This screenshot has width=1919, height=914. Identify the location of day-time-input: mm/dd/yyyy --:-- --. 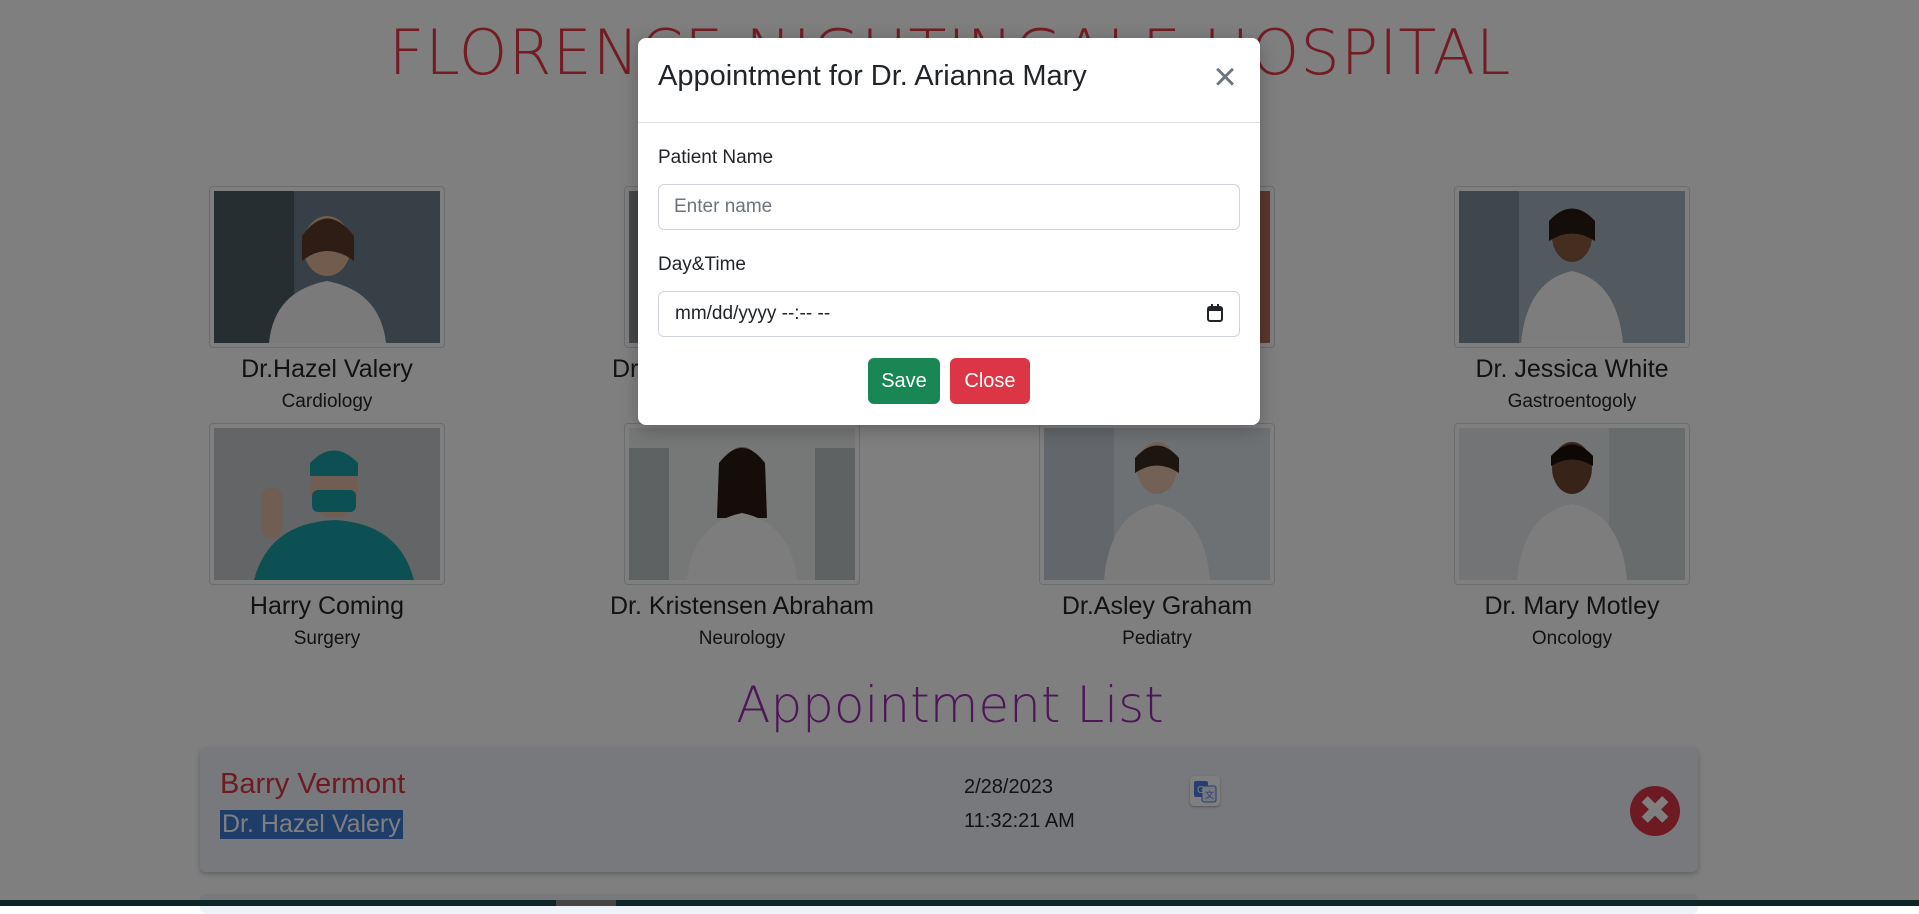
(949, 314).